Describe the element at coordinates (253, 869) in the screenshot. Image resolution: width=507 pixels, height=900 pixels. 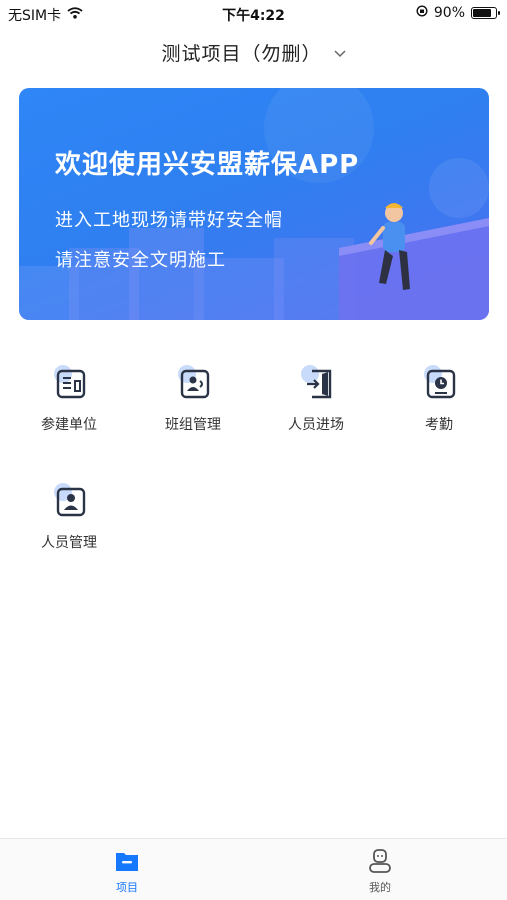
I see `bottom-tab-bar: 项目 我的` at that location.